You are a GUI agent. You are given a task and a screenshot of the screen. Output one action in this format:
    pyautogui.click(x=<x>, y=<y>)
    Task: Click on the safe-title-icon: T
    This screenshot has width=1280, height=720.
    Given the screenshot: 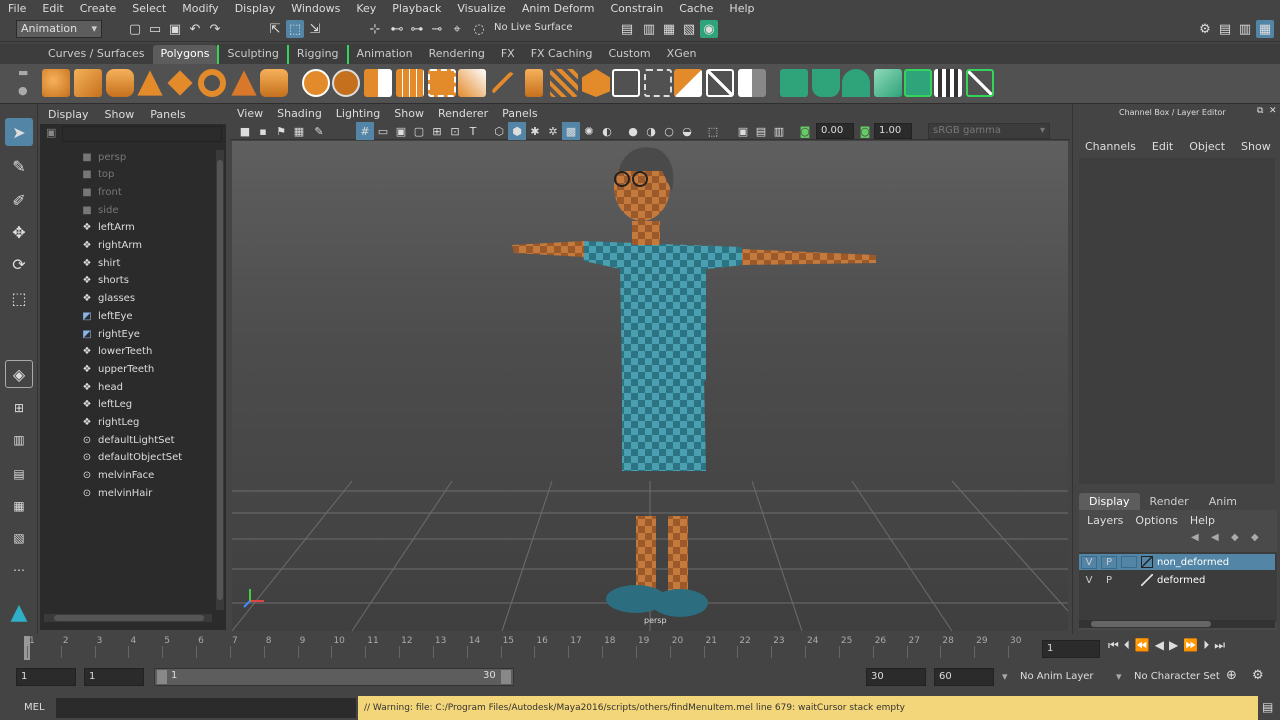 What is the action you would take?
    pyautogui.click(x=473, y=131)
    